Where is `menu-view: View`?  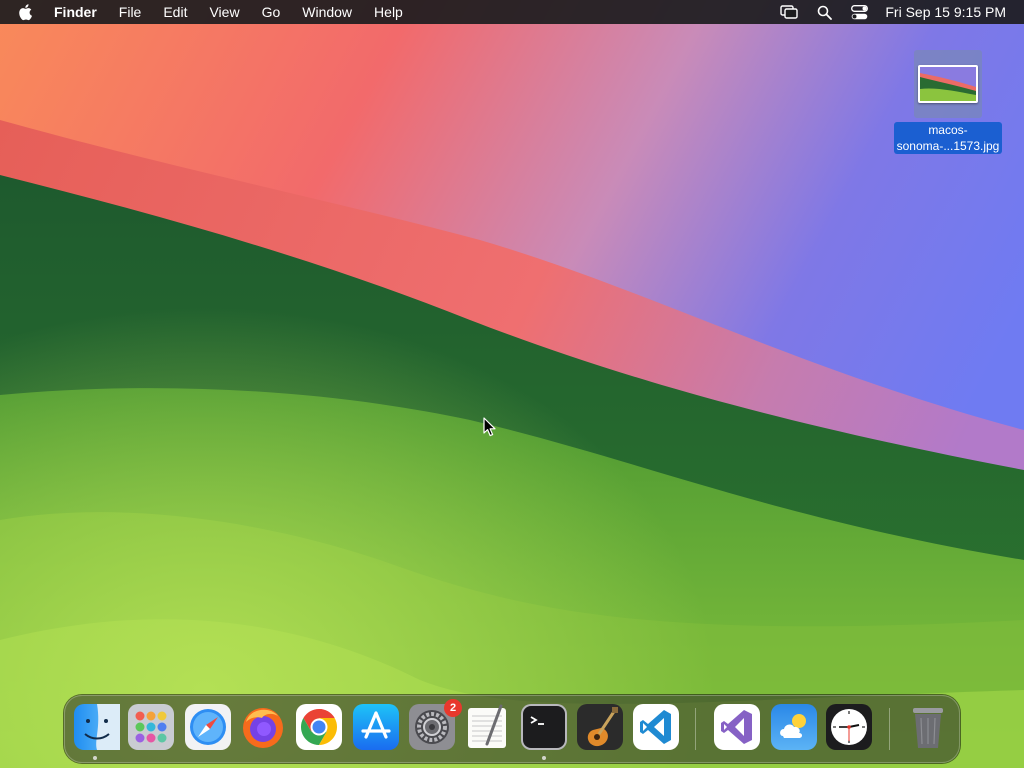
menu-view: View is located at coordinates (224, 12).